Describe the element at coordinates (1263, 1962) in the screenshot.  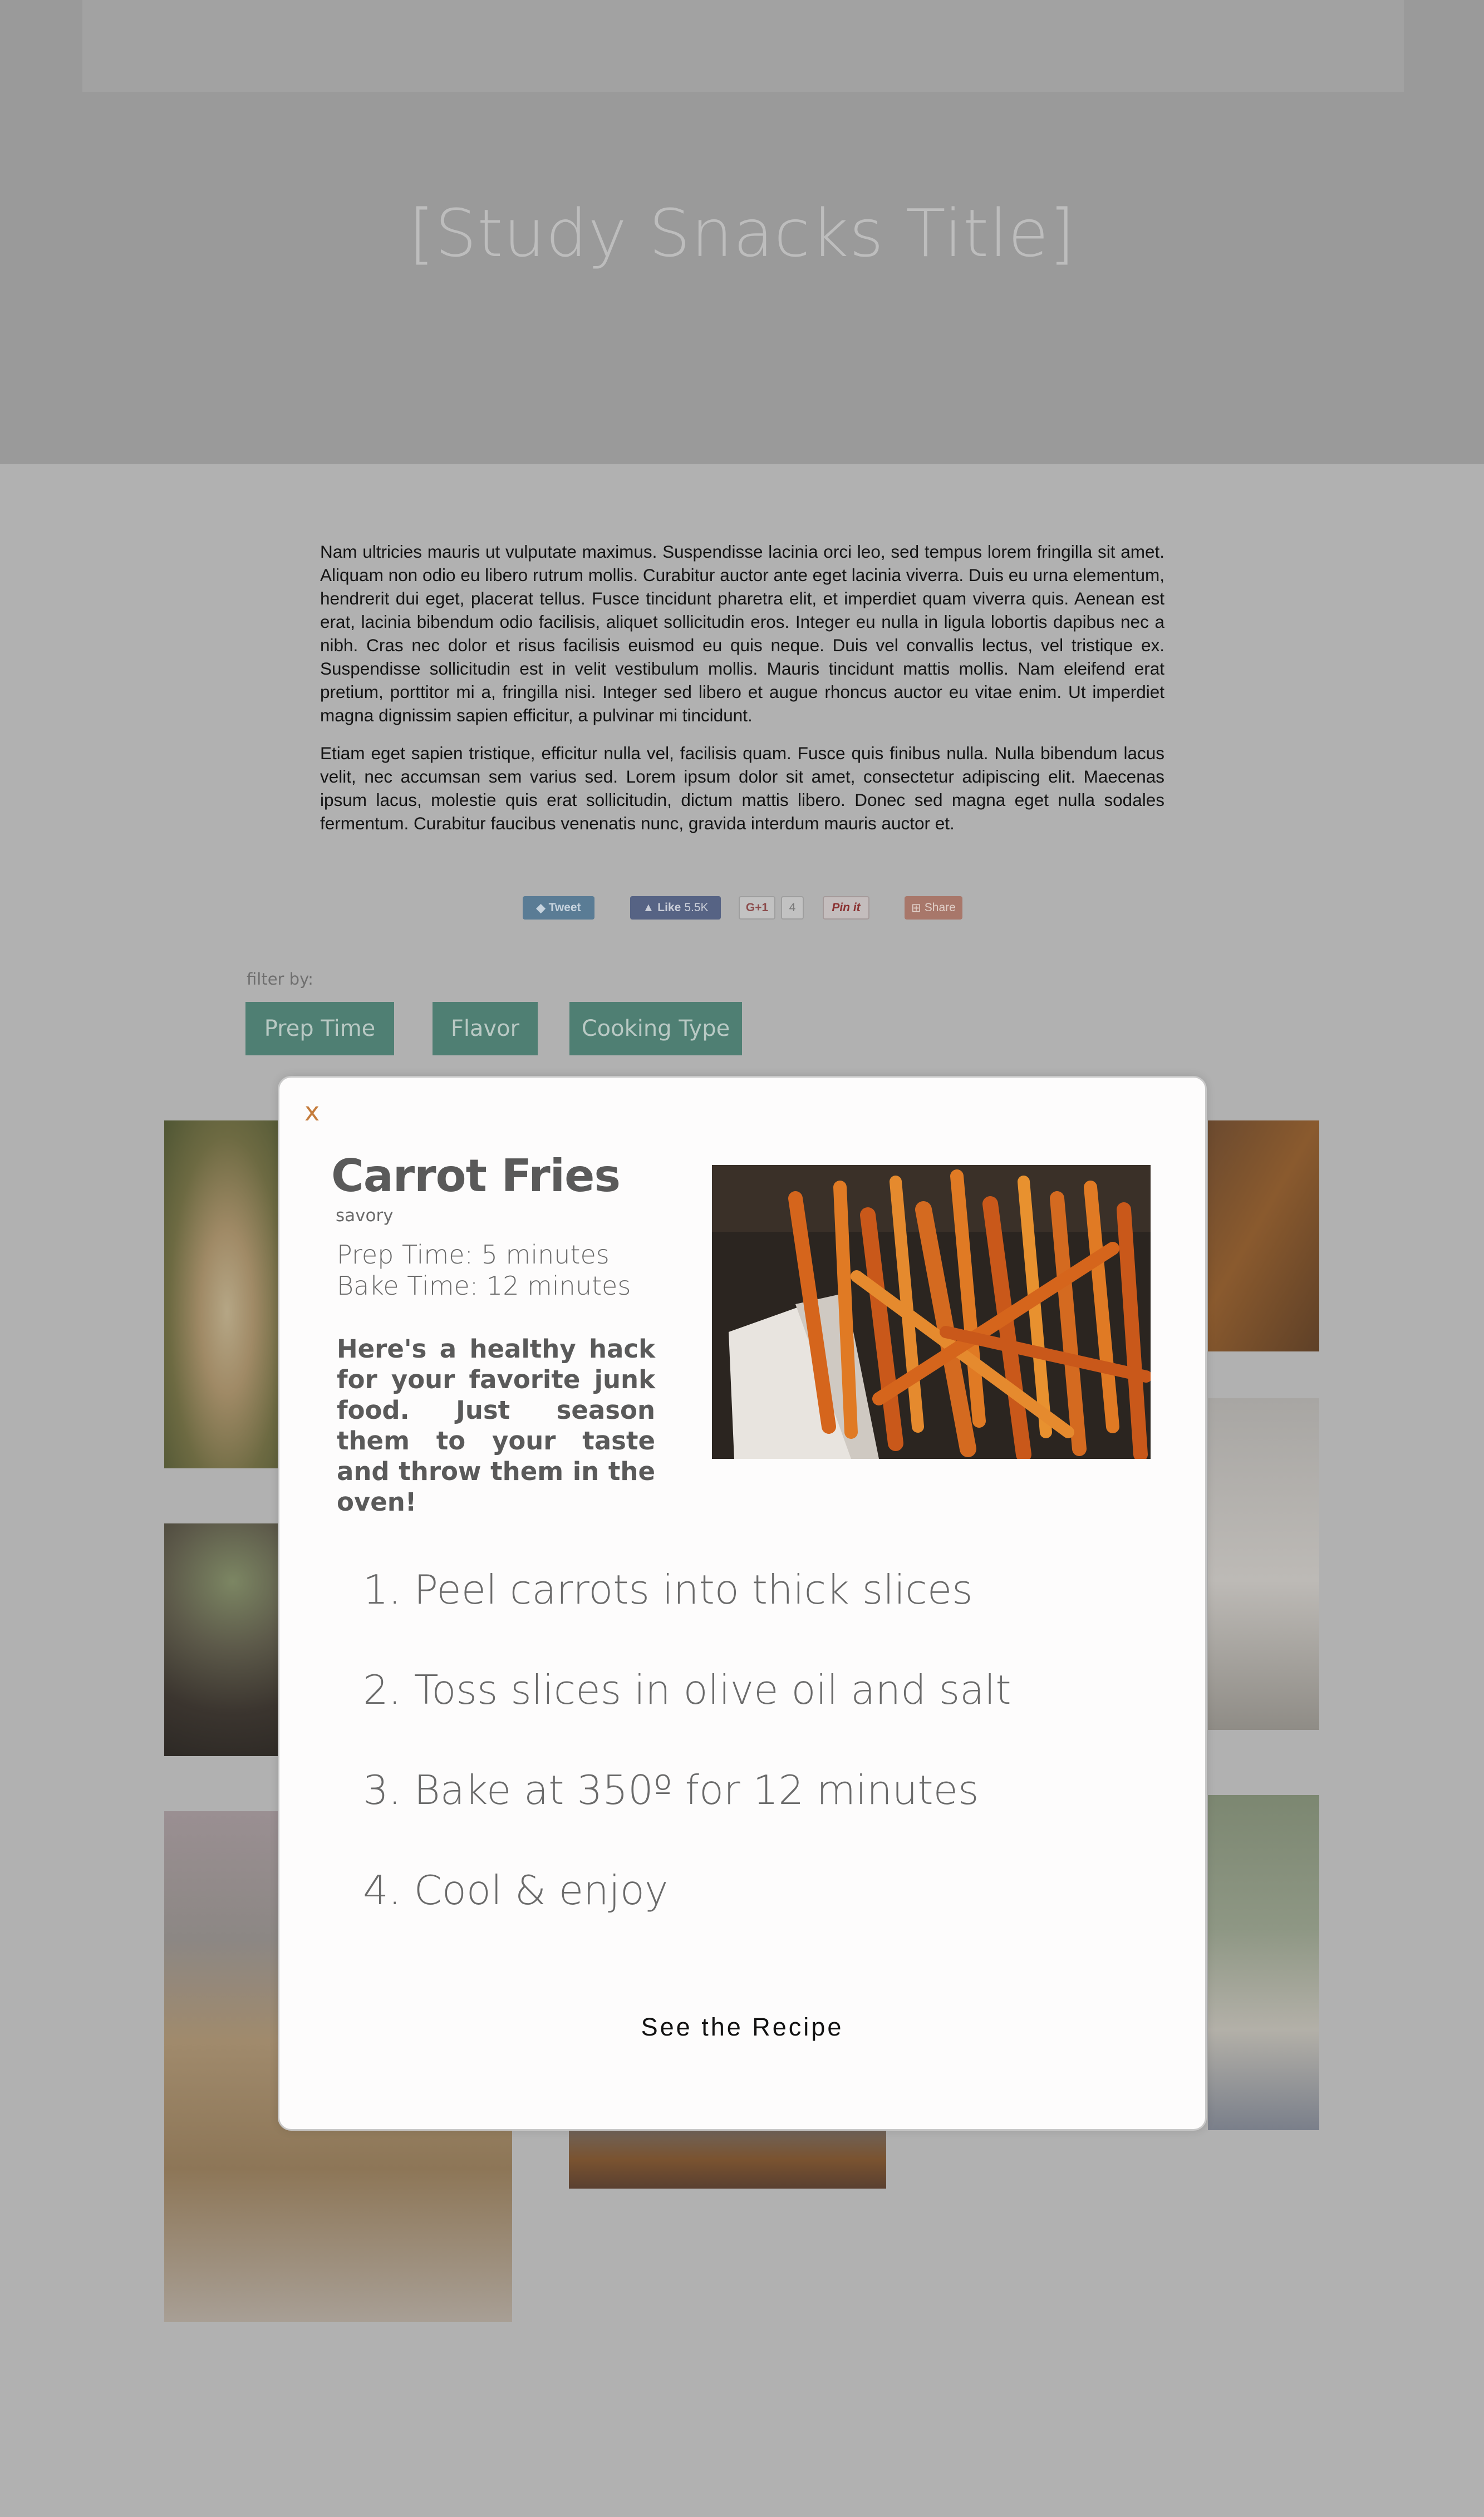
I see `recipe-tile-cauliflower-image` at that location.